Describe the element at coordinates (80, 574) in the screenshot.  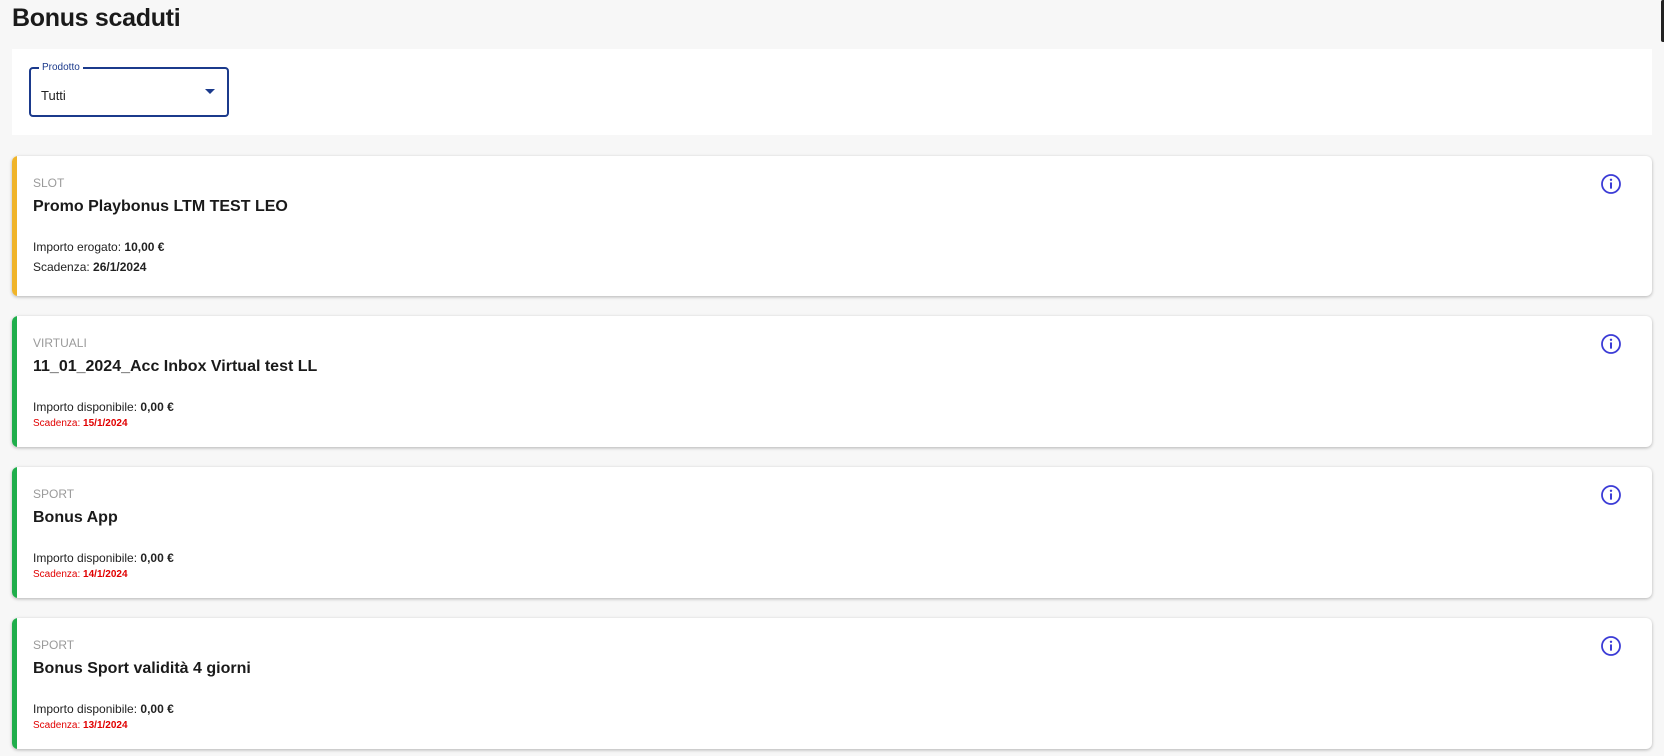
I see `bonus-expiry: Scadenza: 14/1/2024` at that location.